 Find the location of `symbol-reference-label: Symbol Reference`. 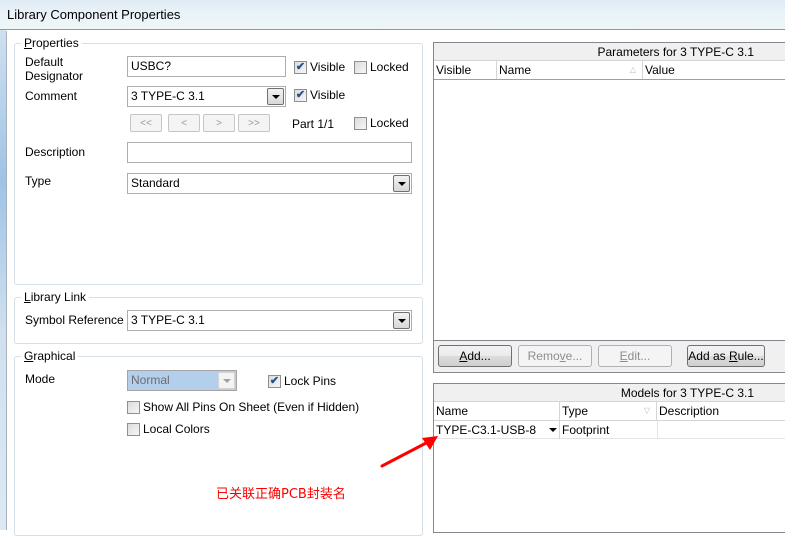

symbol-reference-label: Symbol Reference is located at coordinates (74, 320).